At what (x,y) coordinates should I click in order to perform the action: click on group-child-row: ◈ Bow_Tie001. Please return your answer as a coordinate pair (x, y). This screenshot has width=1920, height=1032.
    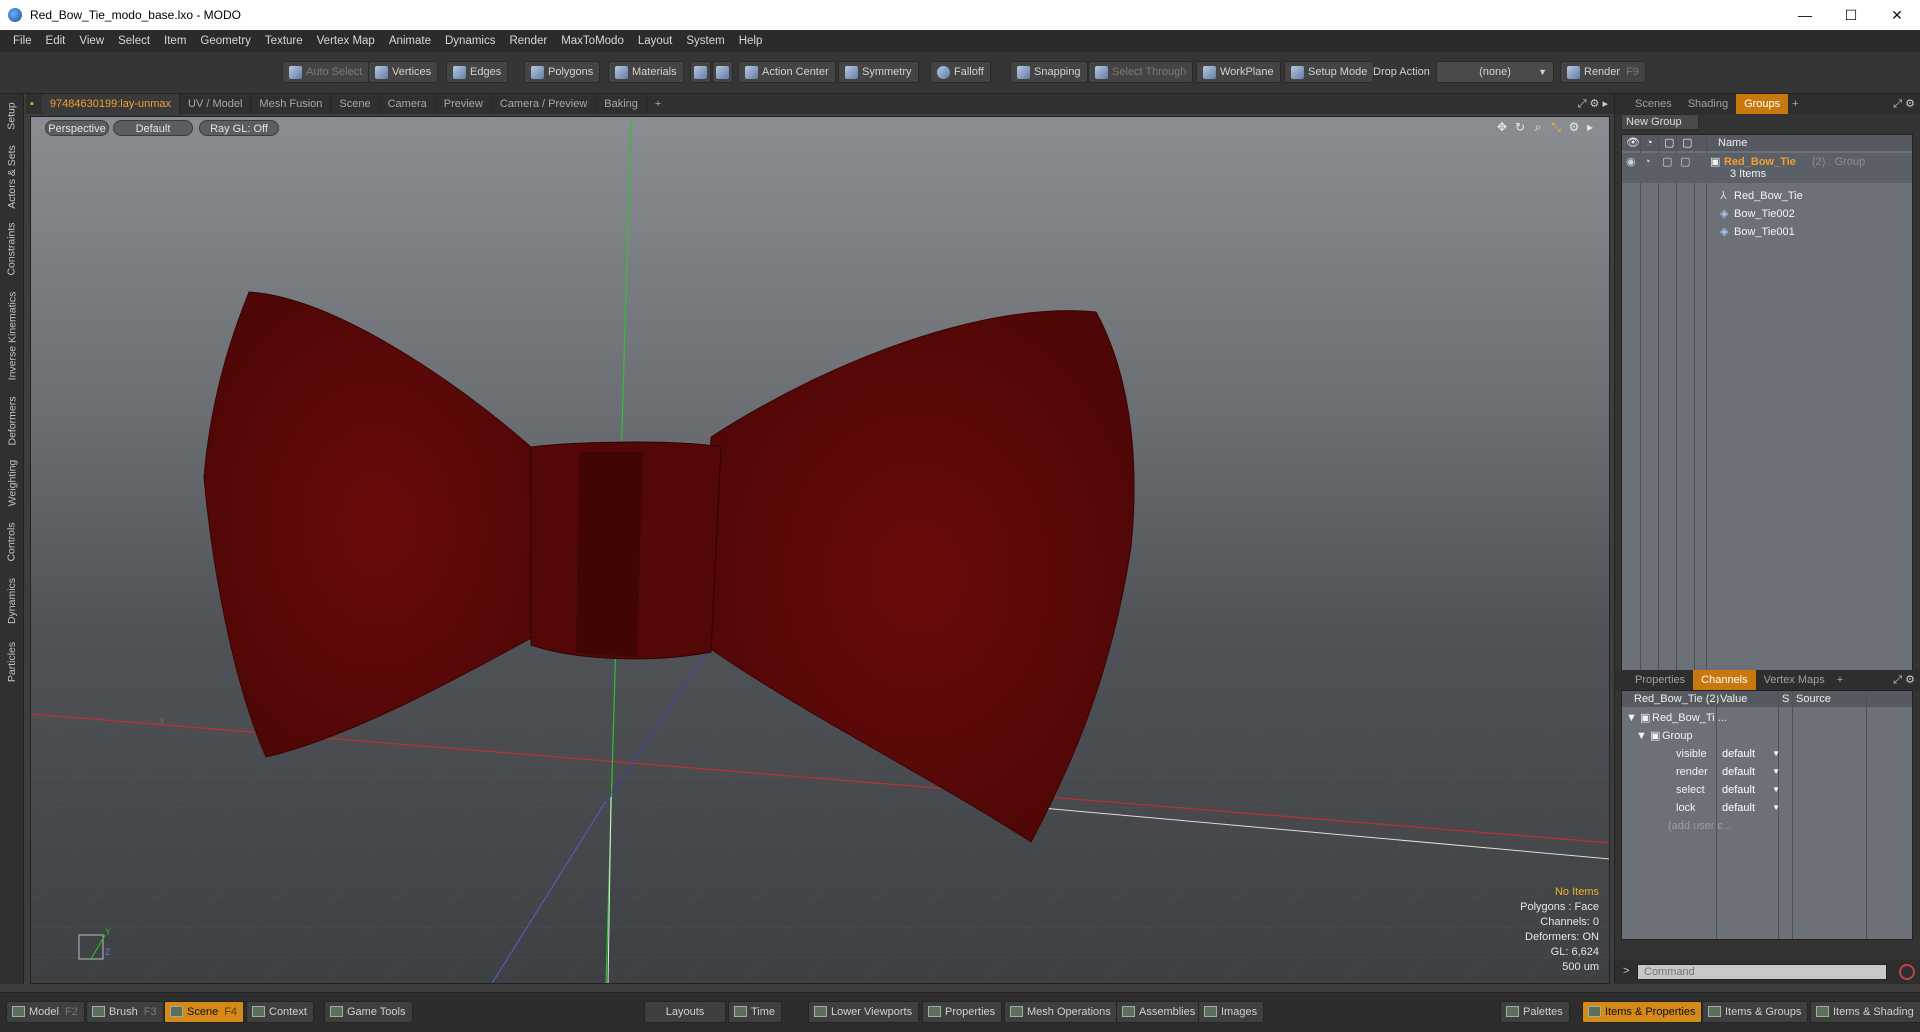
    Looking at the image, I should click on (1767, 232).